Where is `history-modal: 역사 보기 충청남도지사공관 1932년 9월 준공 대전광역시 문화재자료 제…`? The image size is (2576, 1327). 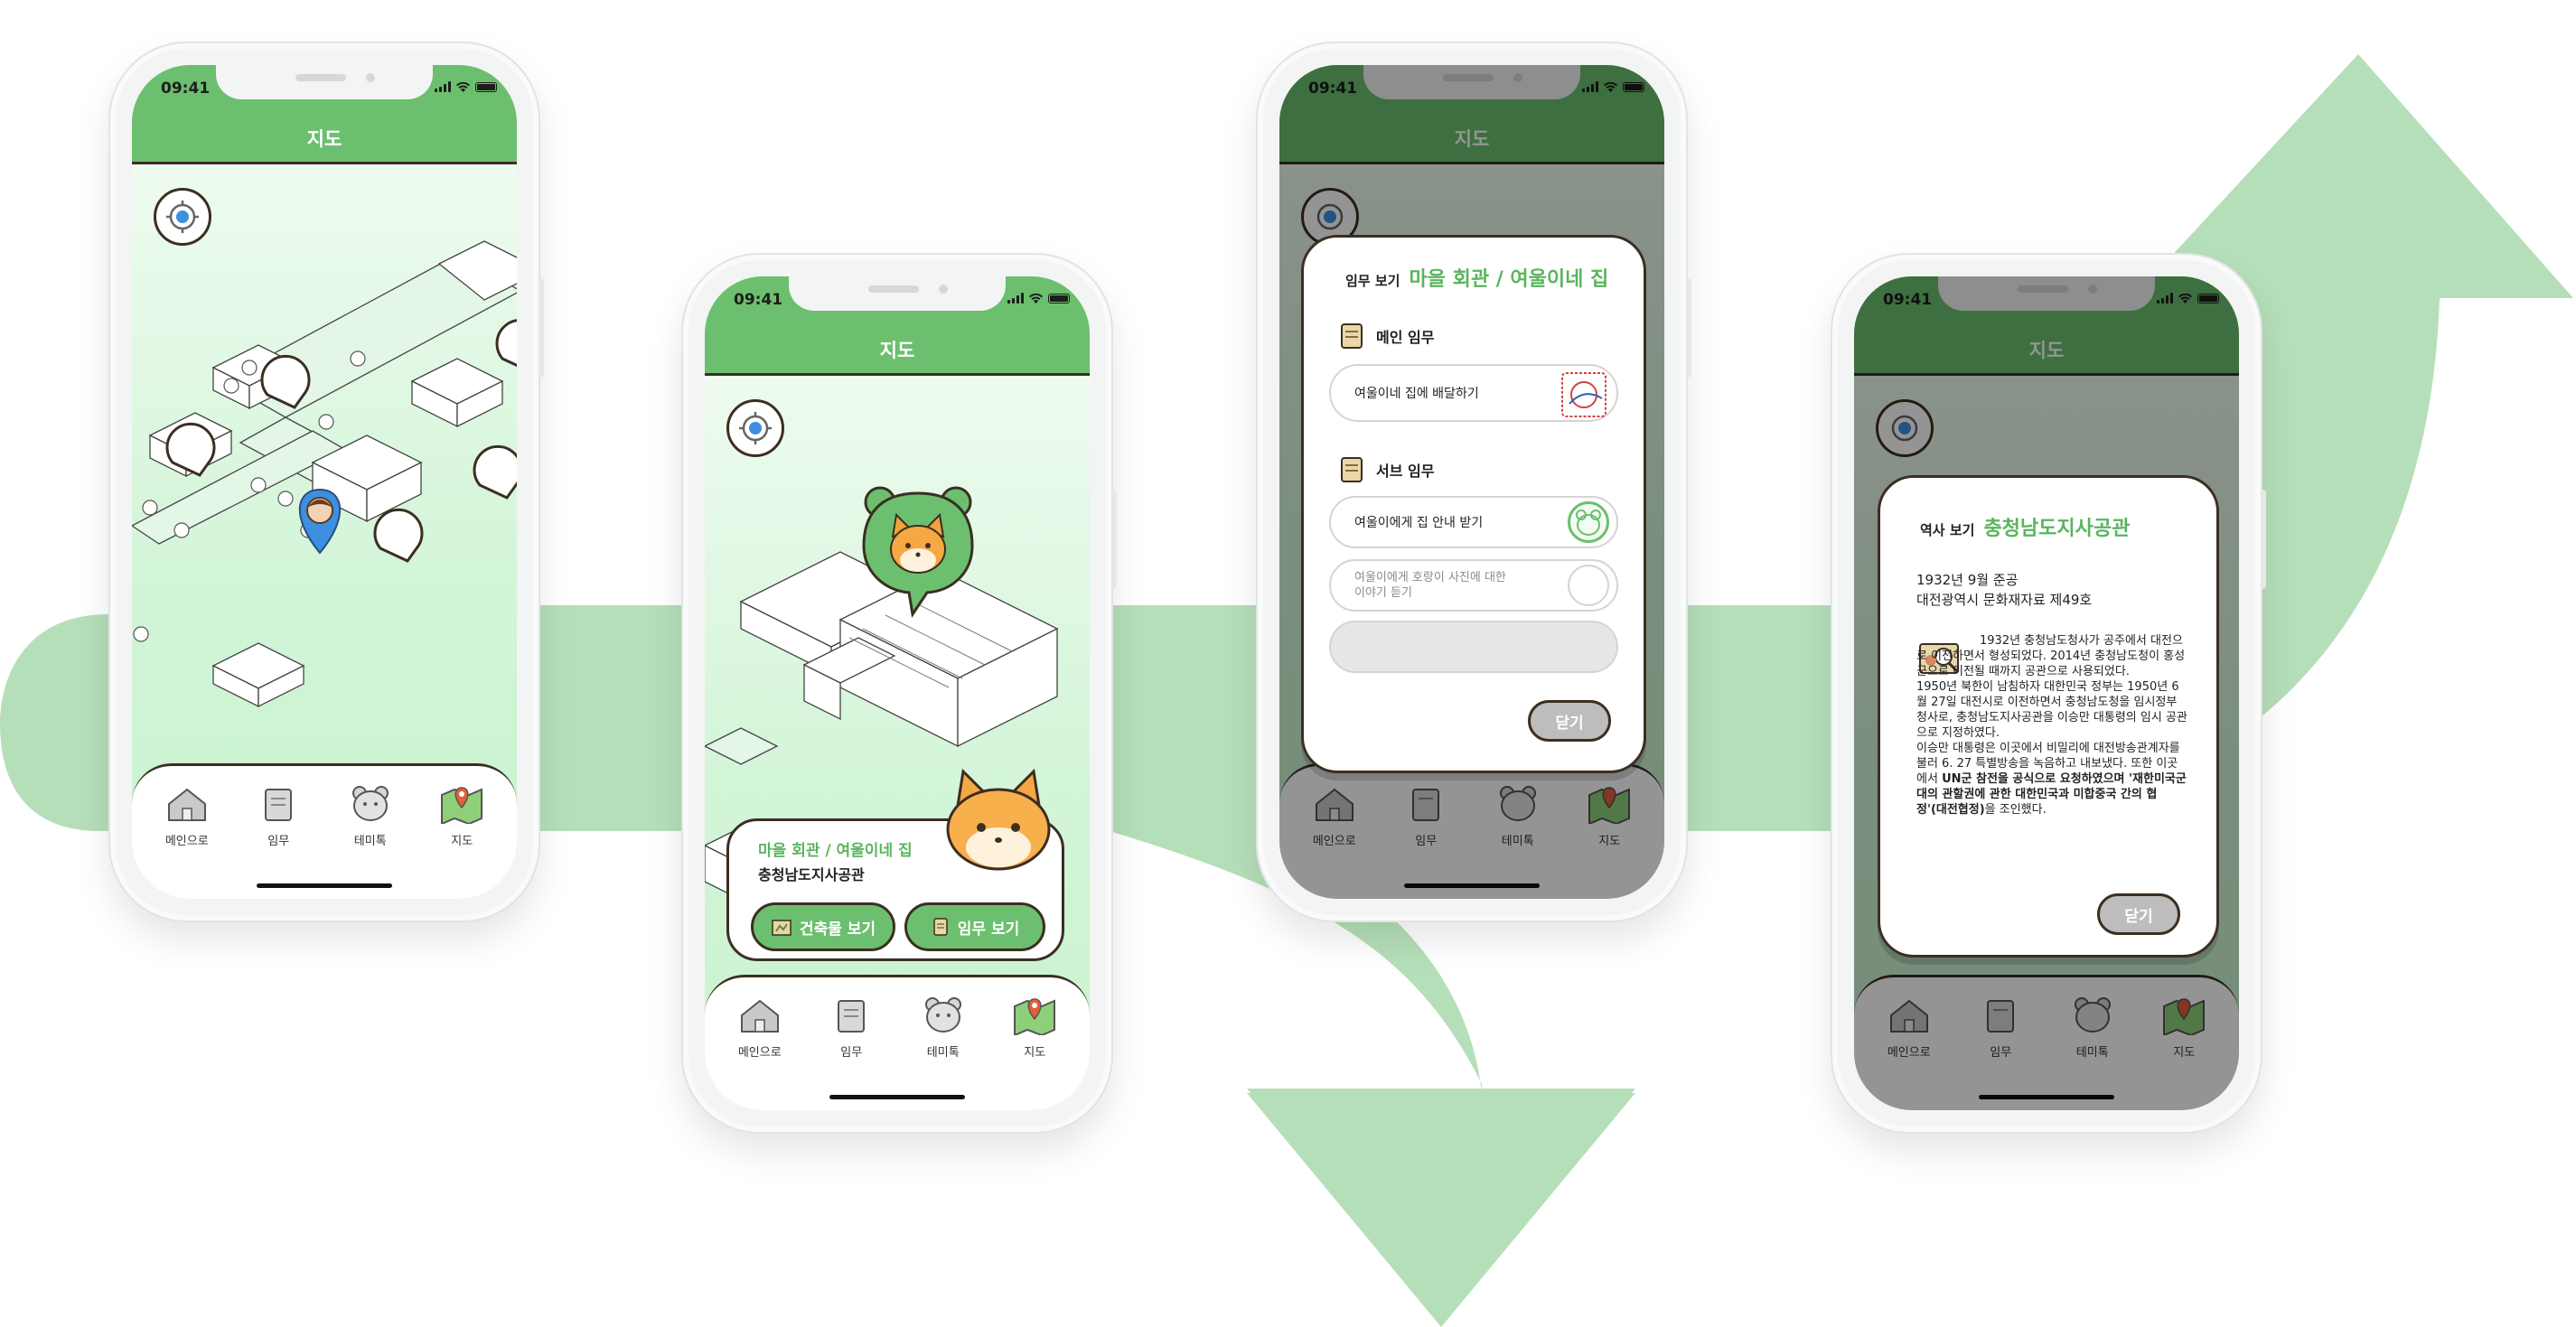
history-modal: 역사 보기 충청남도지사공관 1932년 9월 준공 대전광역시 문화재자료 제… is located at coordinates (2048, 716).